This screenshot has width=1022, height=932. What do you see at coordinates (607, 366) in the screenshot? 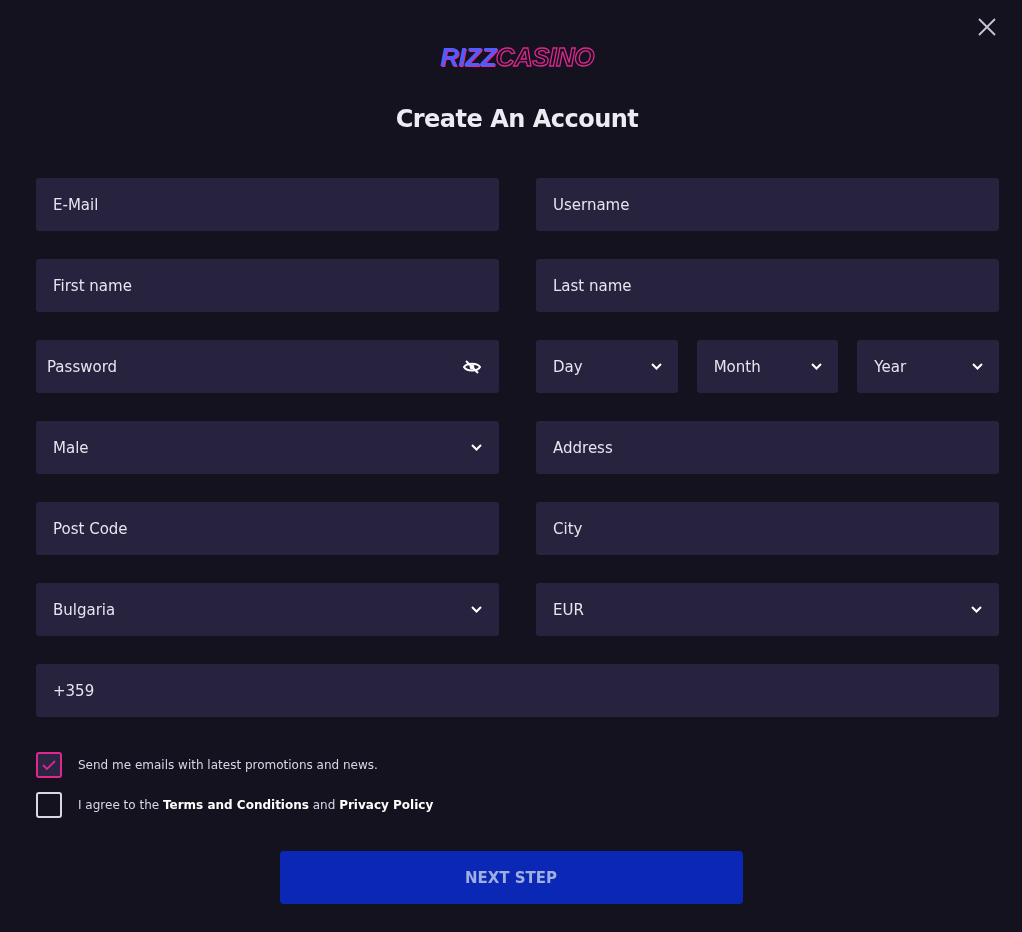
I see `dropdown-field: Day` at bounding box center [607, 366].